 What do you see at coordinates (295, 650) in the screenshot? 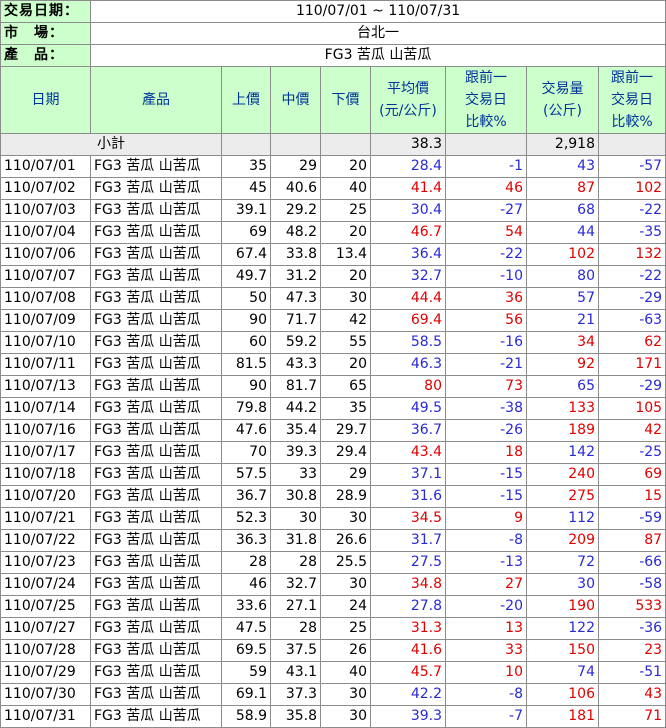
I see `cell-mid: 37.5` at bounding box center [295, 650].